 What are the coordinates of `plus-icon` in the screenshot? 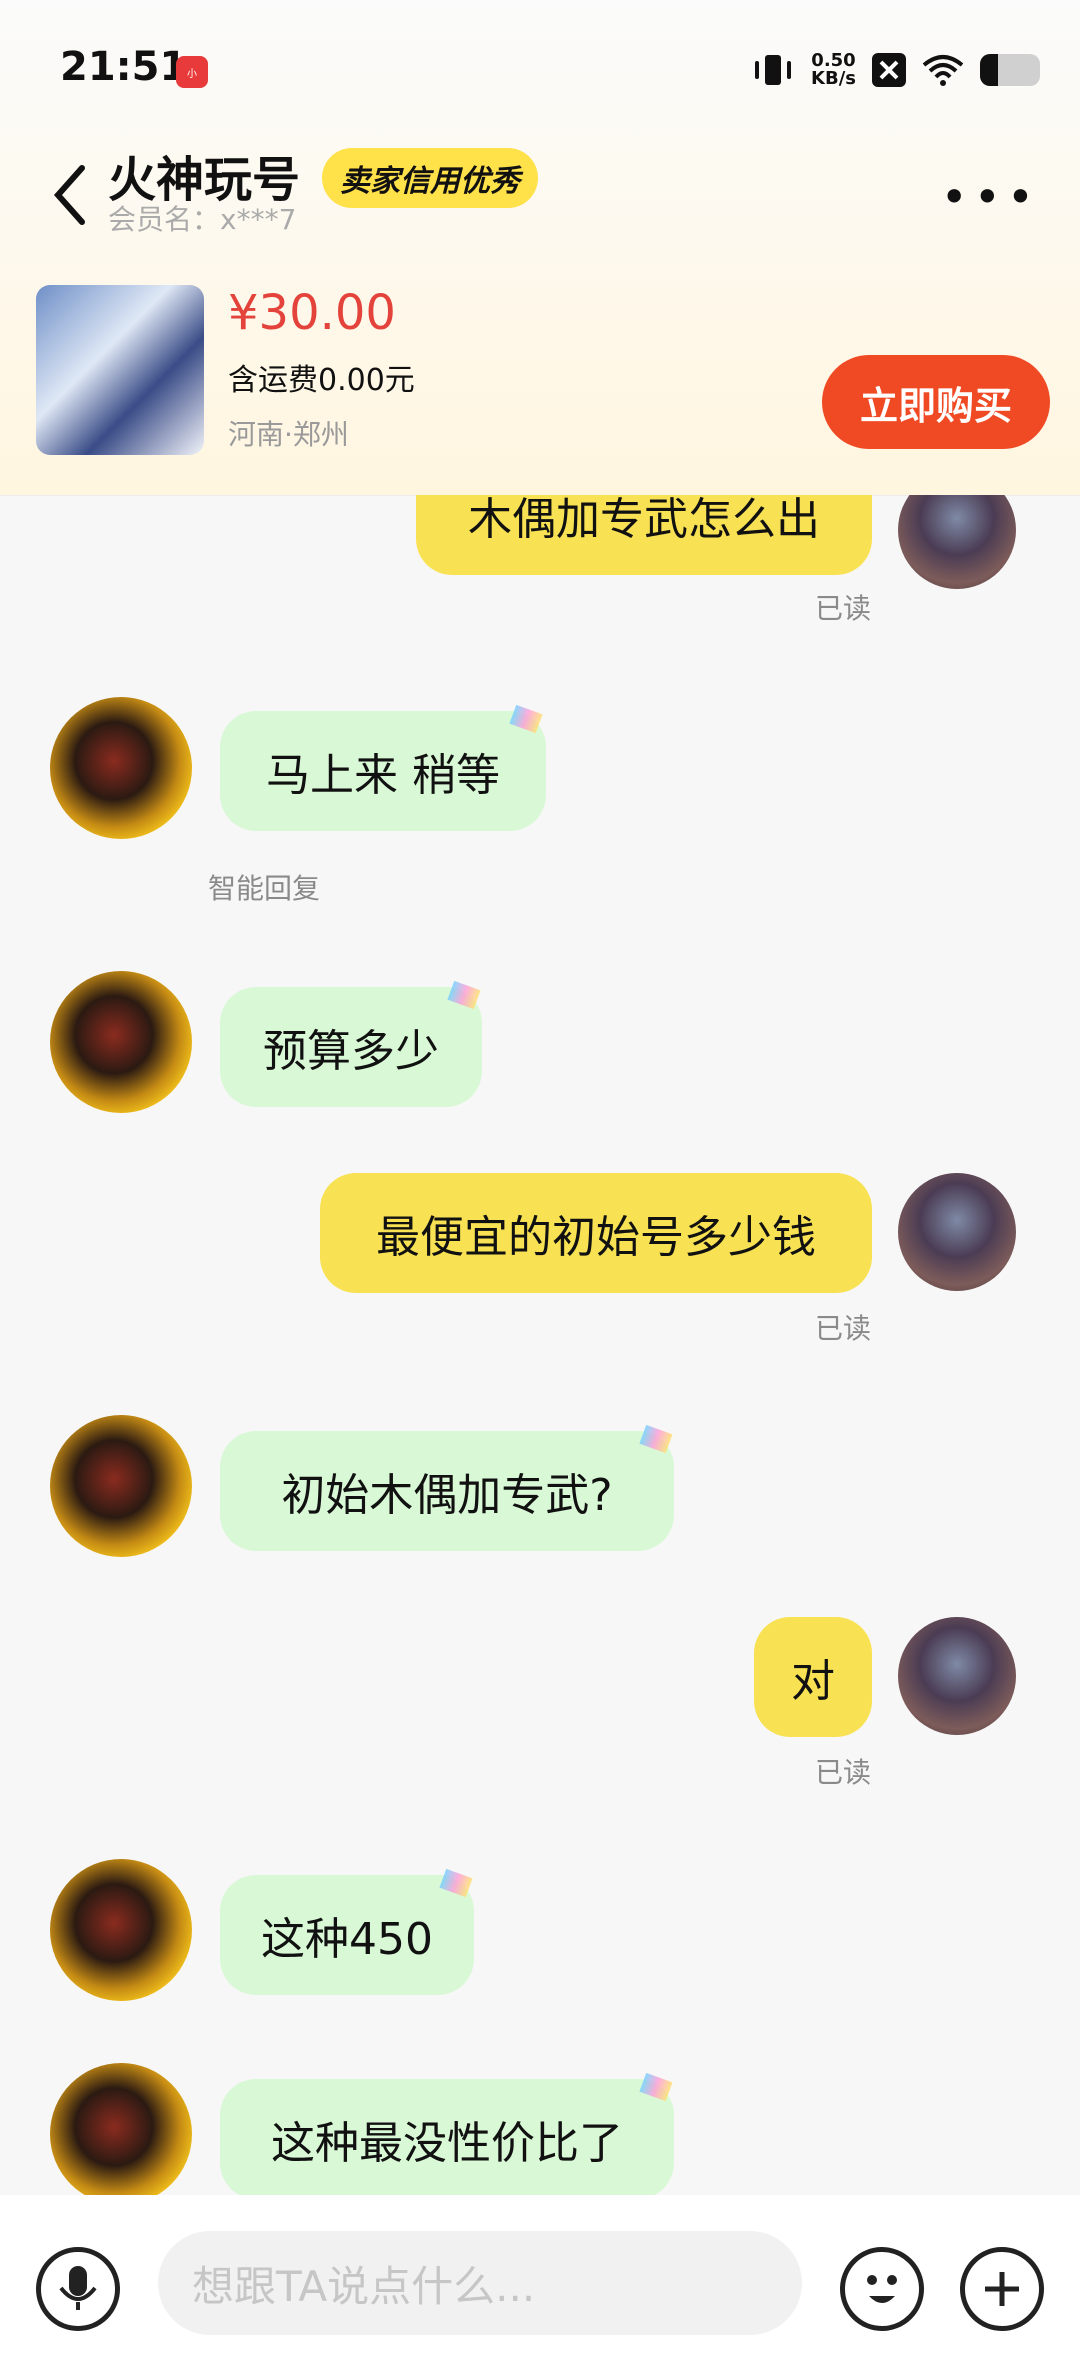 It's located at (1002, 2289).